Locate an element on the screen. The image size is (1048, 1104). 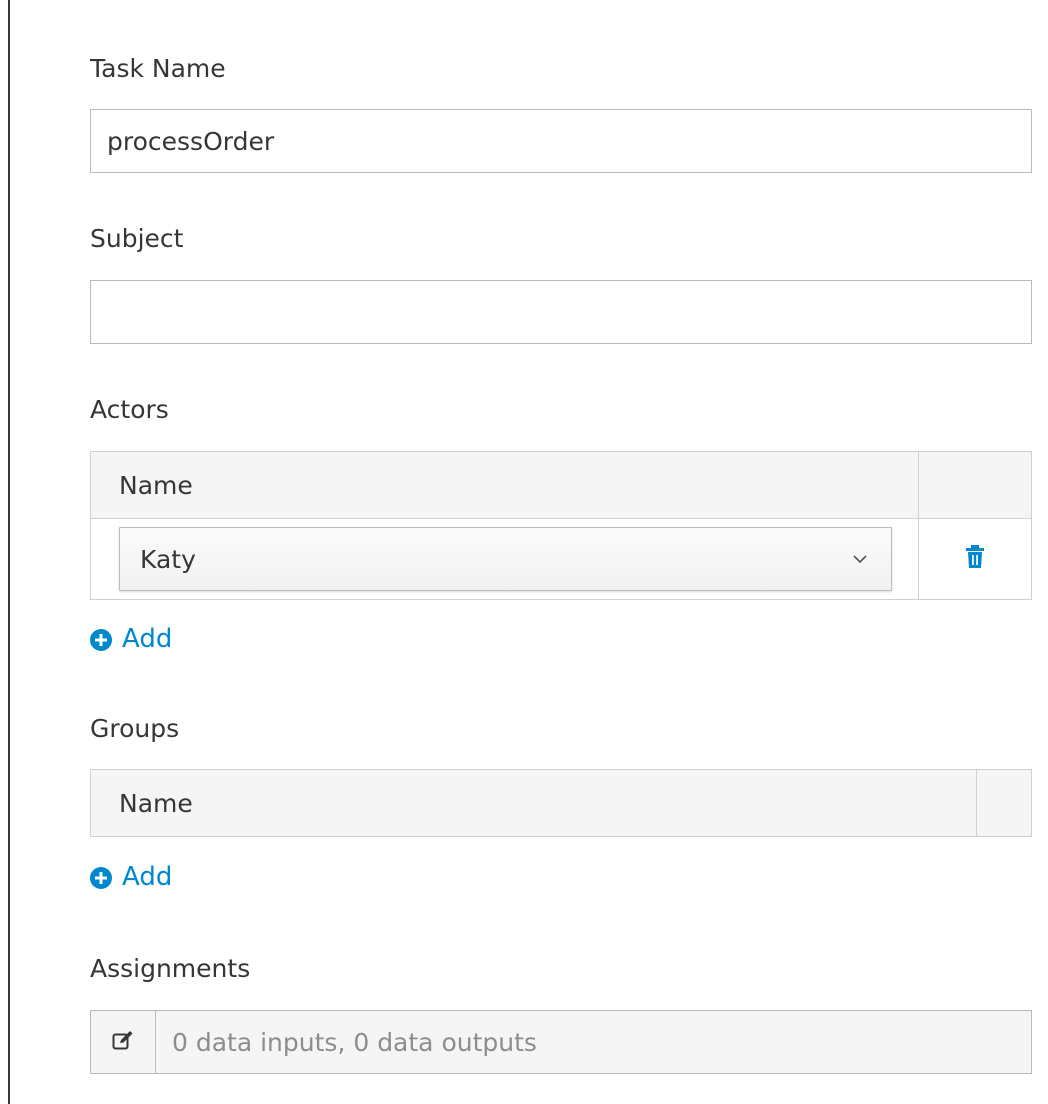
add-group-label: Add is located at coordinates (147, 877).